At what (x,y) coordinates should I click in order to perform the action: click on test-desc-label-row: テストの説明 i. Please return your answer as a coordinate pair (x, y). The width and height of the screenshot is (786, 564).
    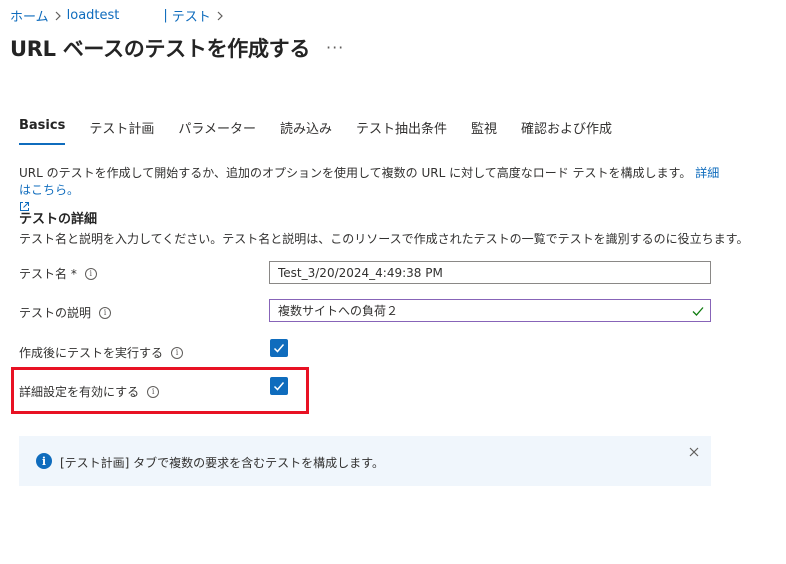
    Looking at the image, I should click on (65, 312).